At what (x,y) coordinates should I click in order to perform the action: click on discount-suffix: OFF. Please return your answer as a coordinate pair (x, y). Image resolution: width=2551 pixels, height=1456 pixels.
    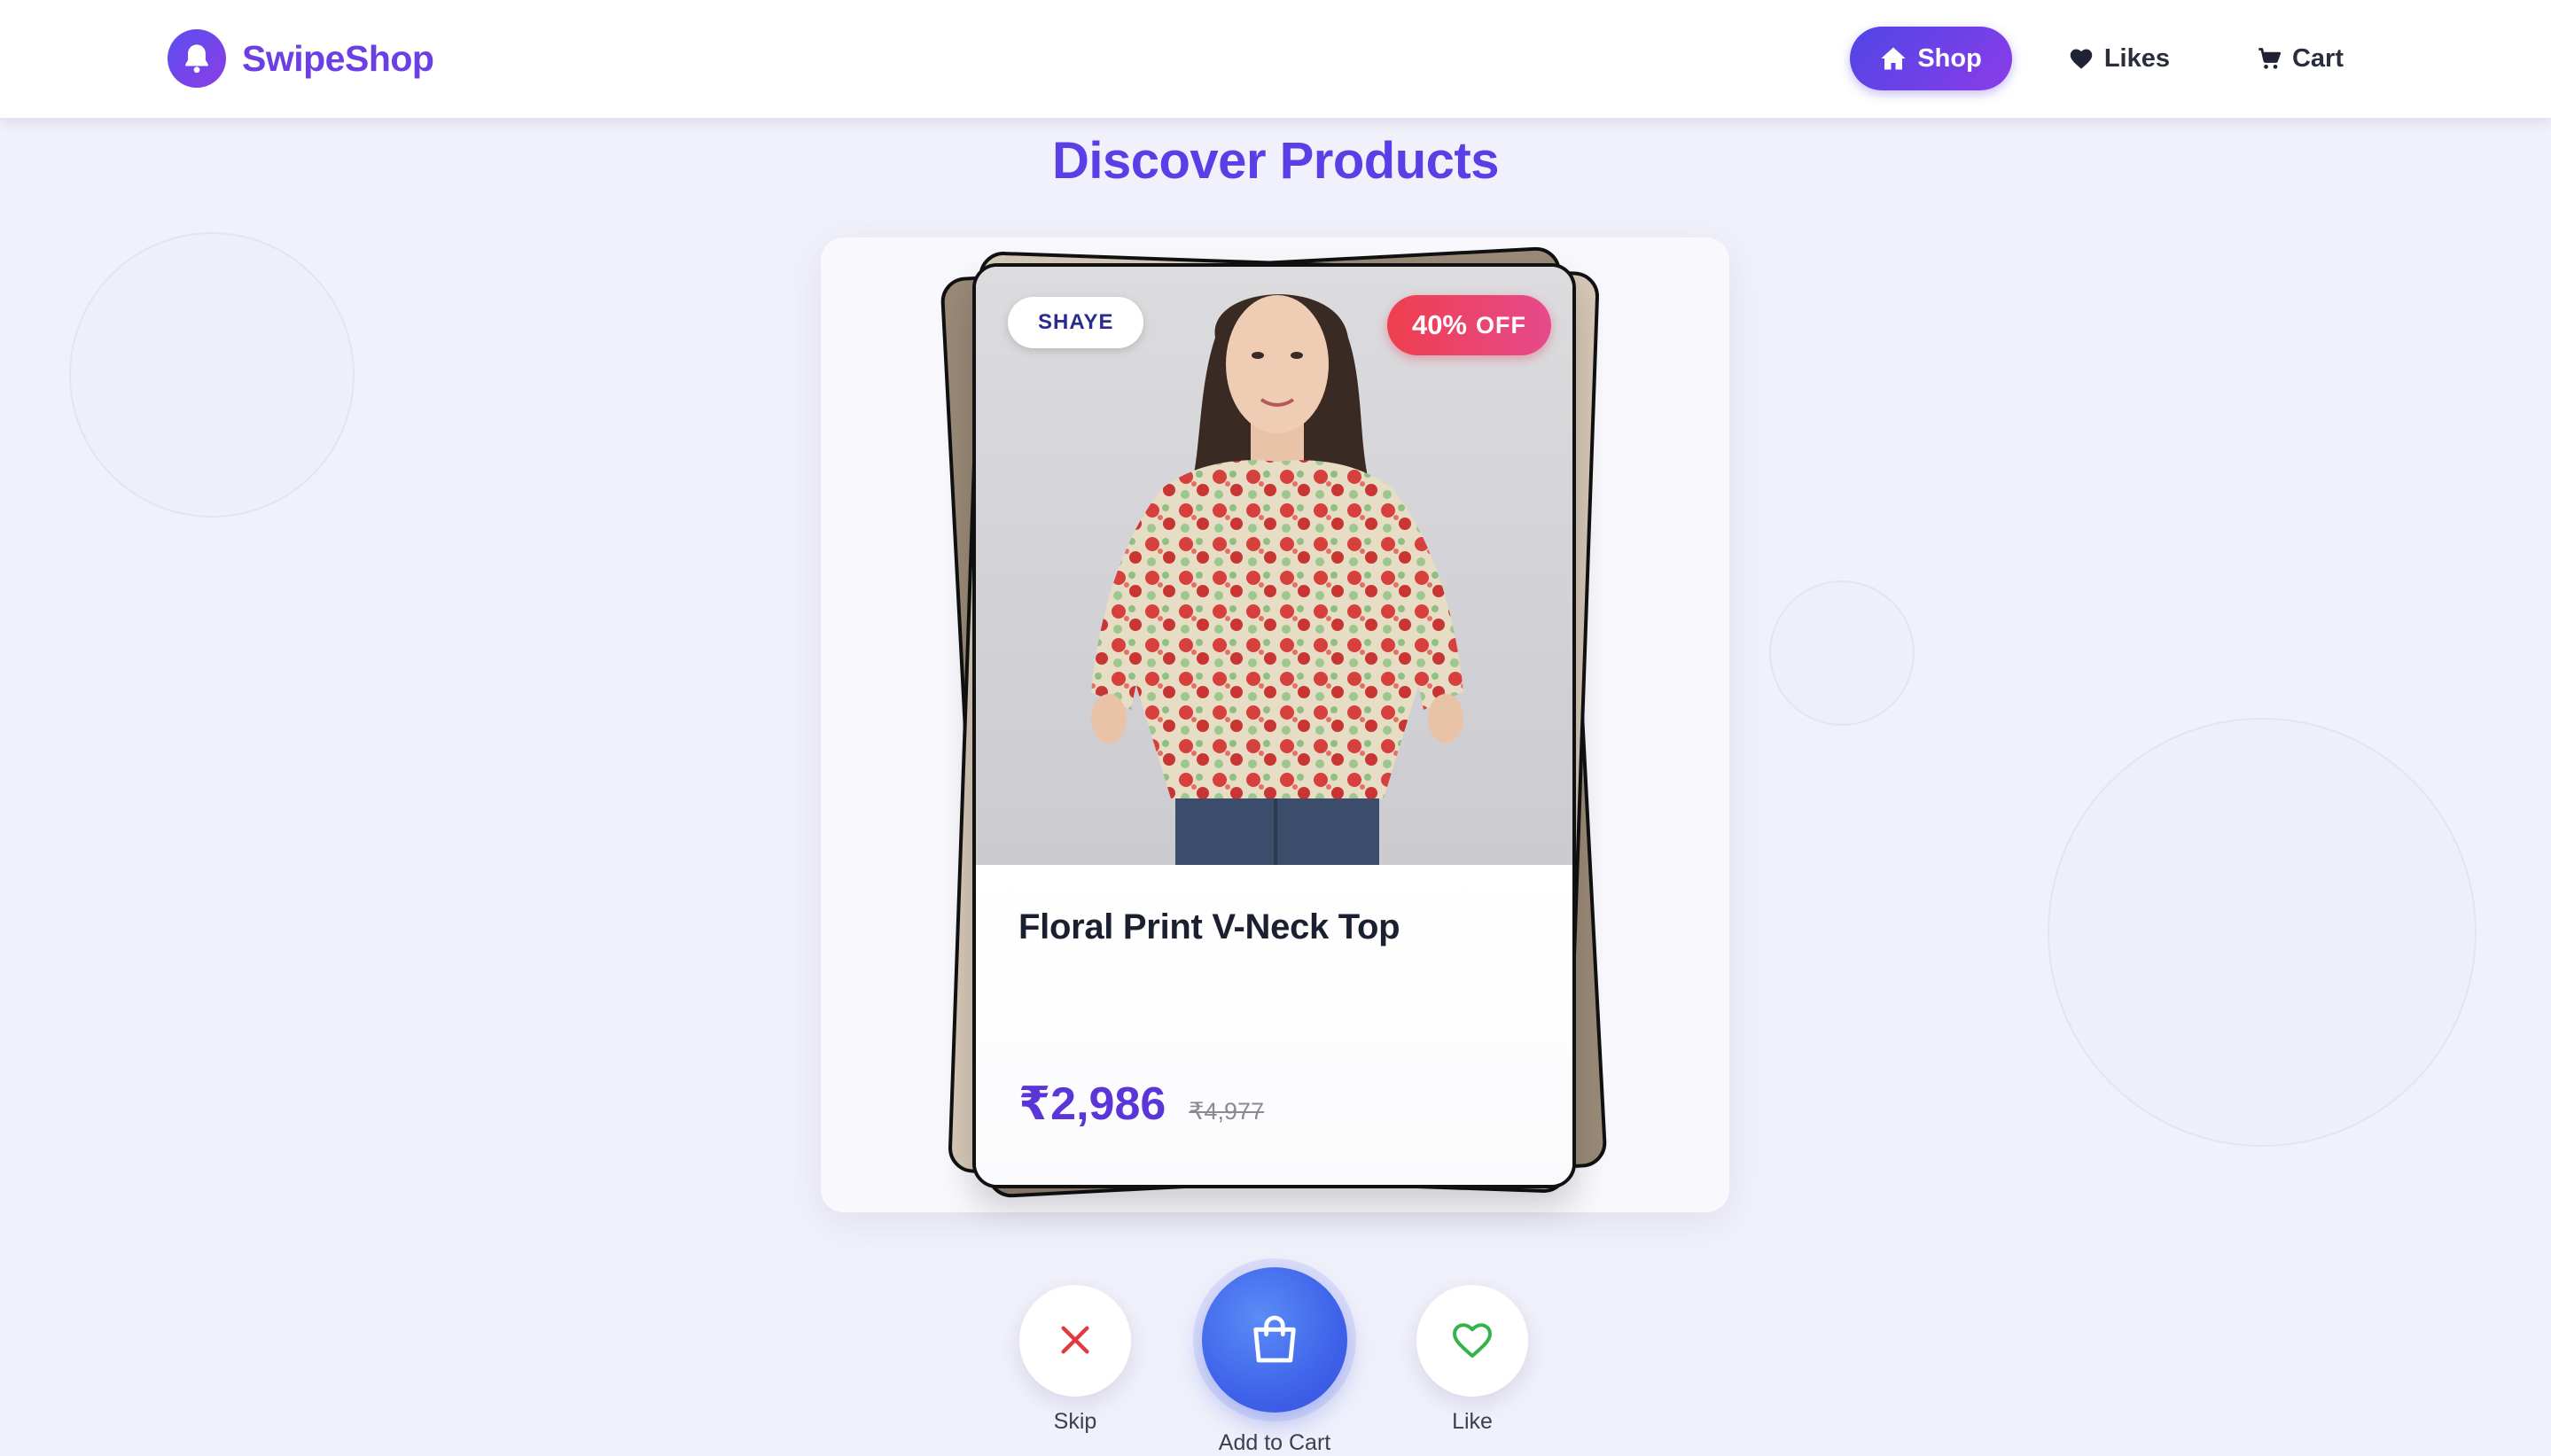
    Looking at the image, I should click on (1501, 325).